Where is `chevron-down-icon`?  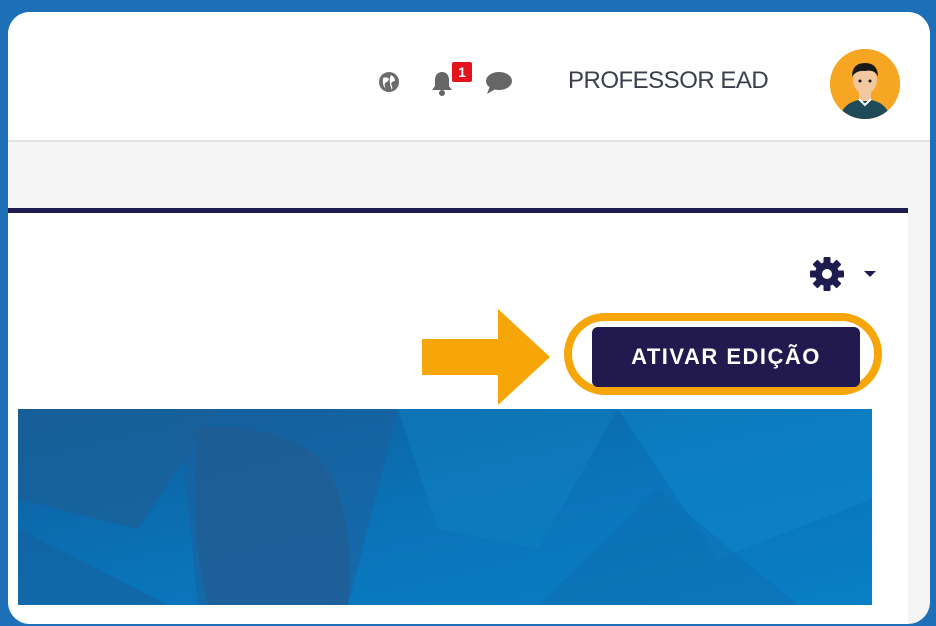 chevron-down-icon is located at coordinates (870, 274).